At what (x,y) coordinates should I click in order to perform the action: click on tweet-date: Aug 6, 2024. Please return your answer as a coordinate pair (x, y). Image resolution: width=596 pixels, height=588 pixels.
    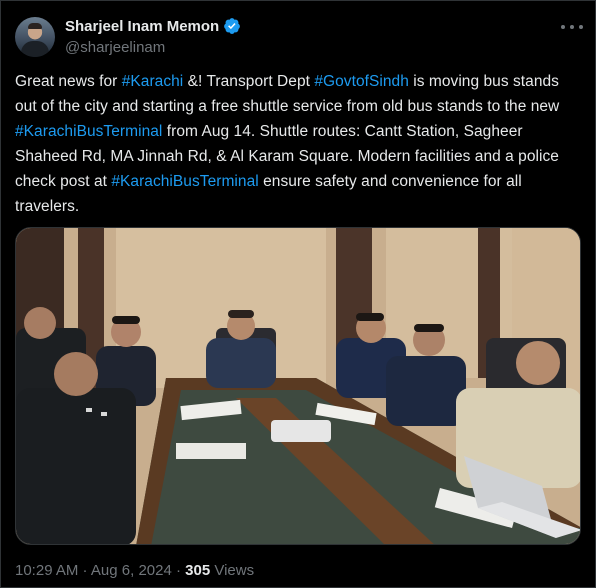
    Looking at the image, I should click on (131, 570).